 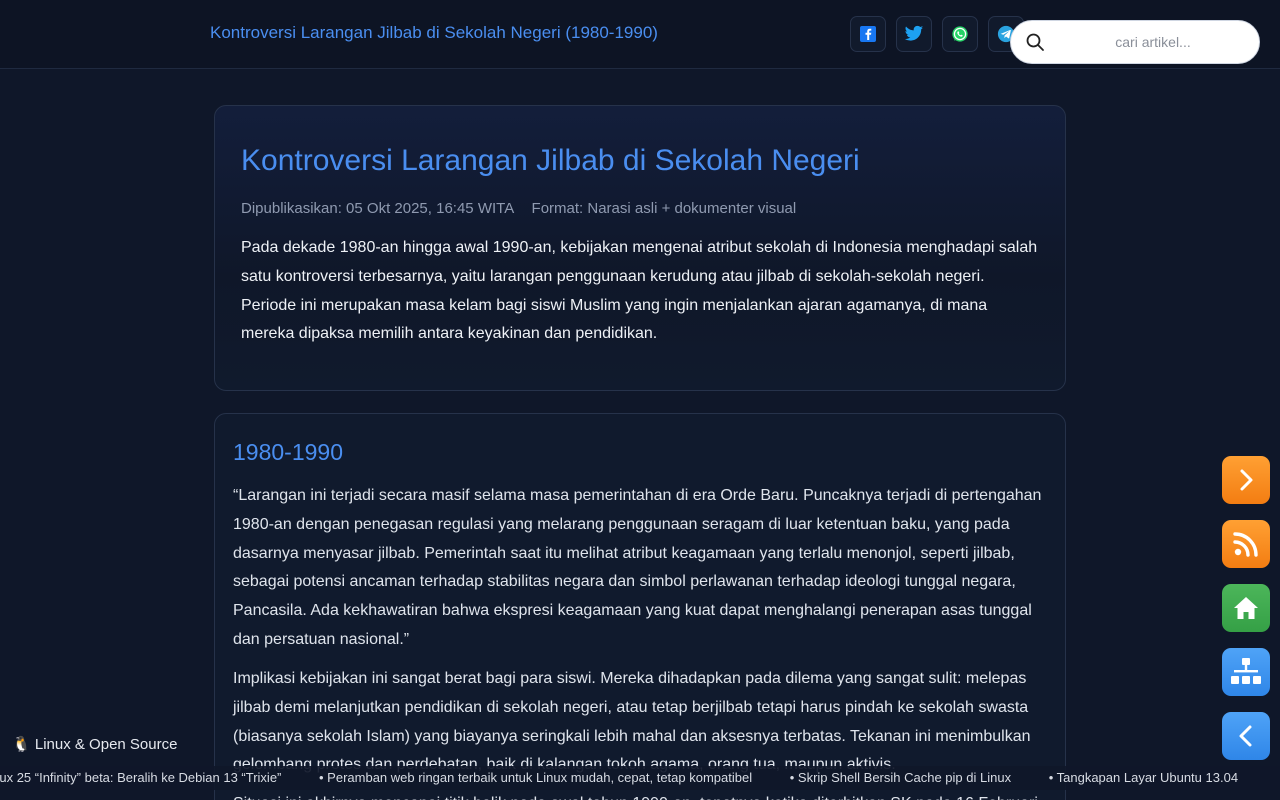 I want to click on search-bar, so click(x=1135, y=42).